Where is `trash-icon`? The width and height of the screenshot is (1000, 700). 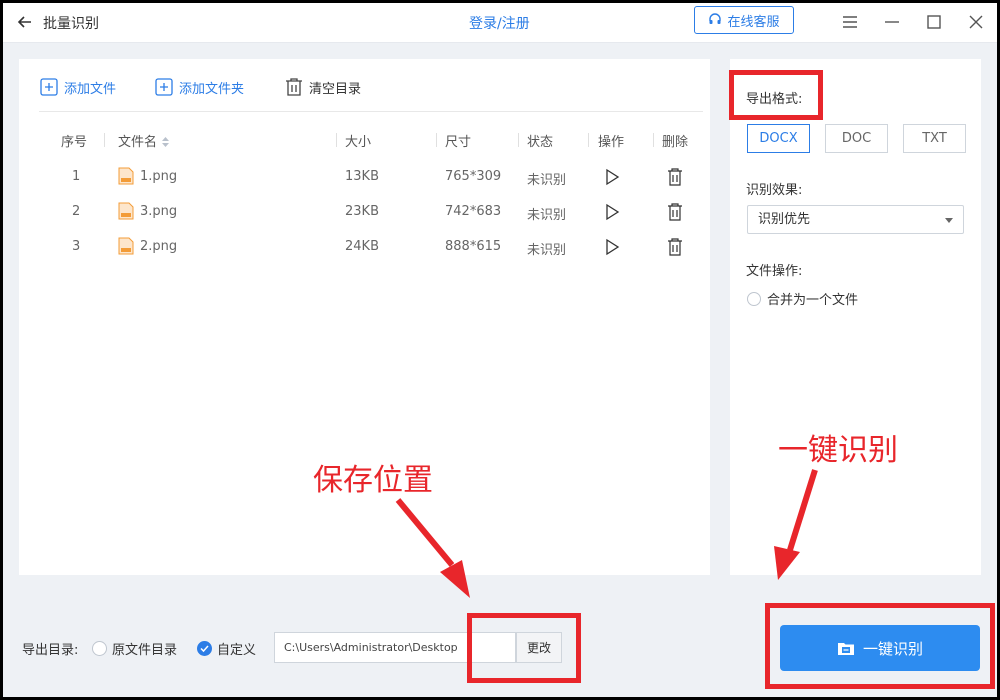 trash-icon is located at coordinates (294, 87).